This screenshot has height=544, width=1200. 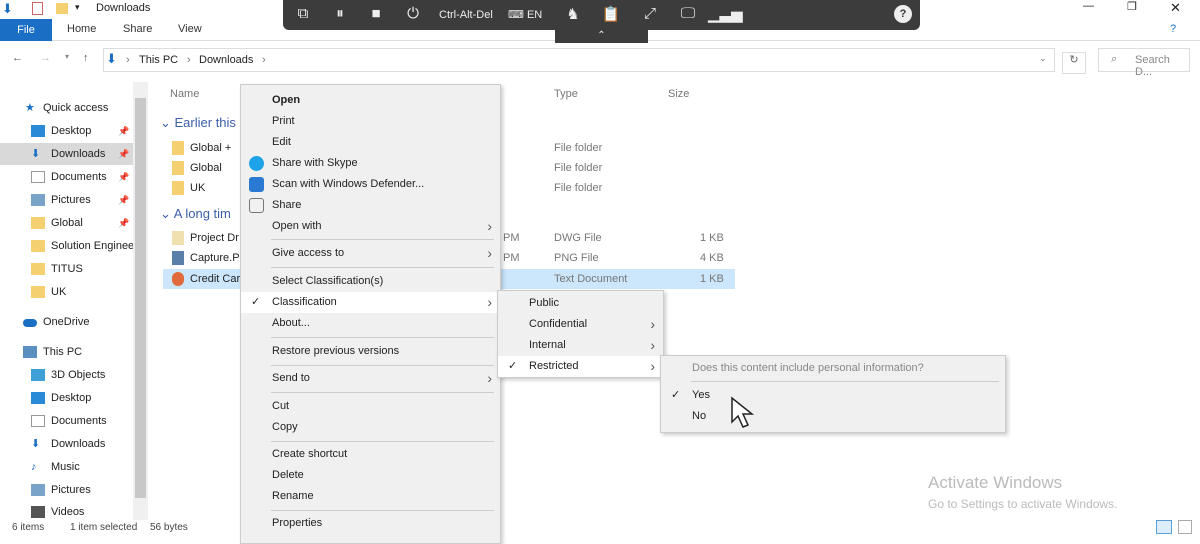 I want to click on menu-copy: Copy, so click(x=370, y=427).